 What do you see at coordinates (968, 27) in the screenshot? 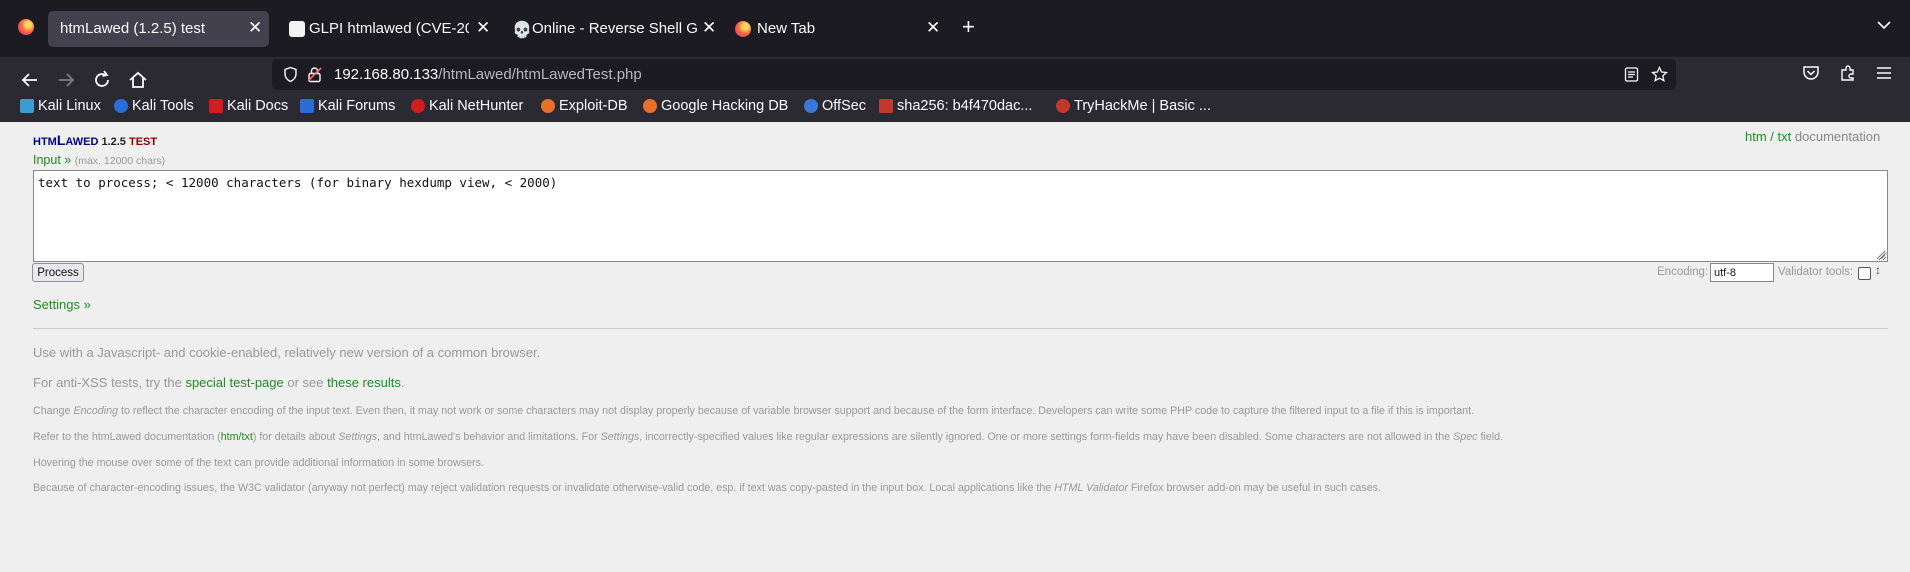
I see `new-tab-plus-icon: +` at bounding box center [968, 27].